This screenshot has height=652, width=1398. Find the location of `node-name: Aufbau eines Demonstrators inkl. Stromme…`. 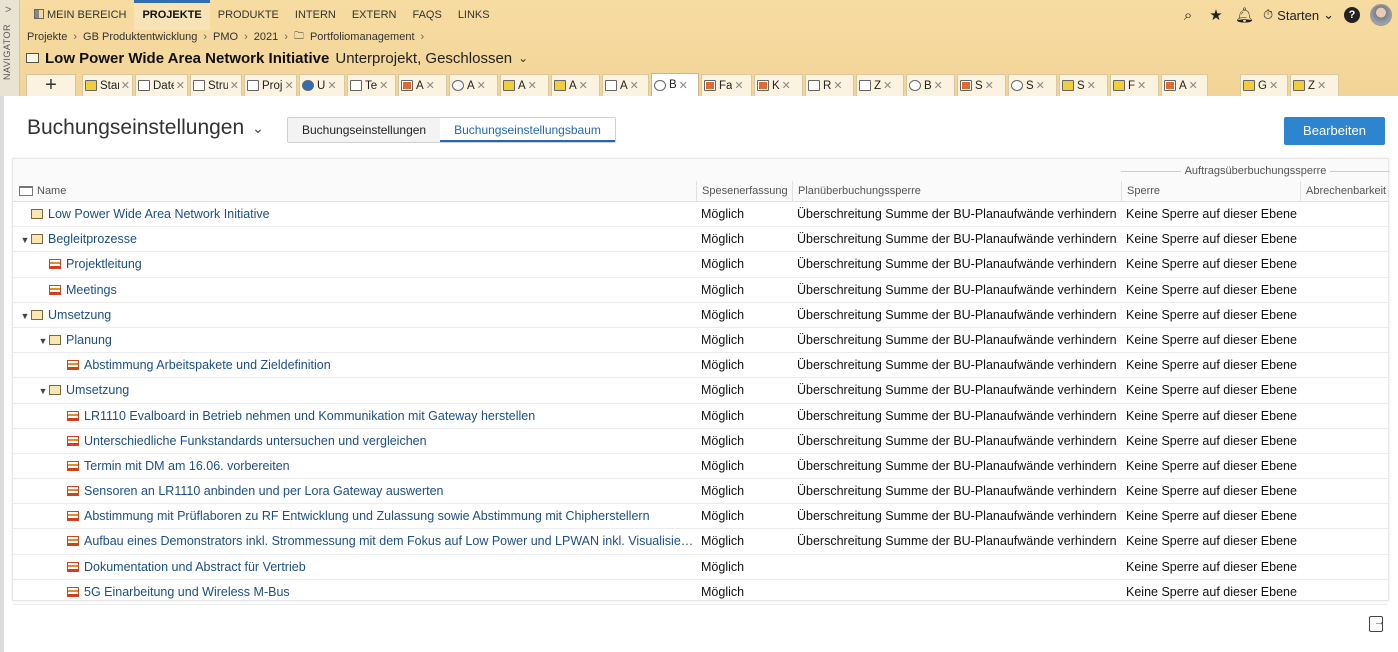

node-name: Aufbau eines Demonstrators inkl. Stromme… is located at coordinates (389, 541).